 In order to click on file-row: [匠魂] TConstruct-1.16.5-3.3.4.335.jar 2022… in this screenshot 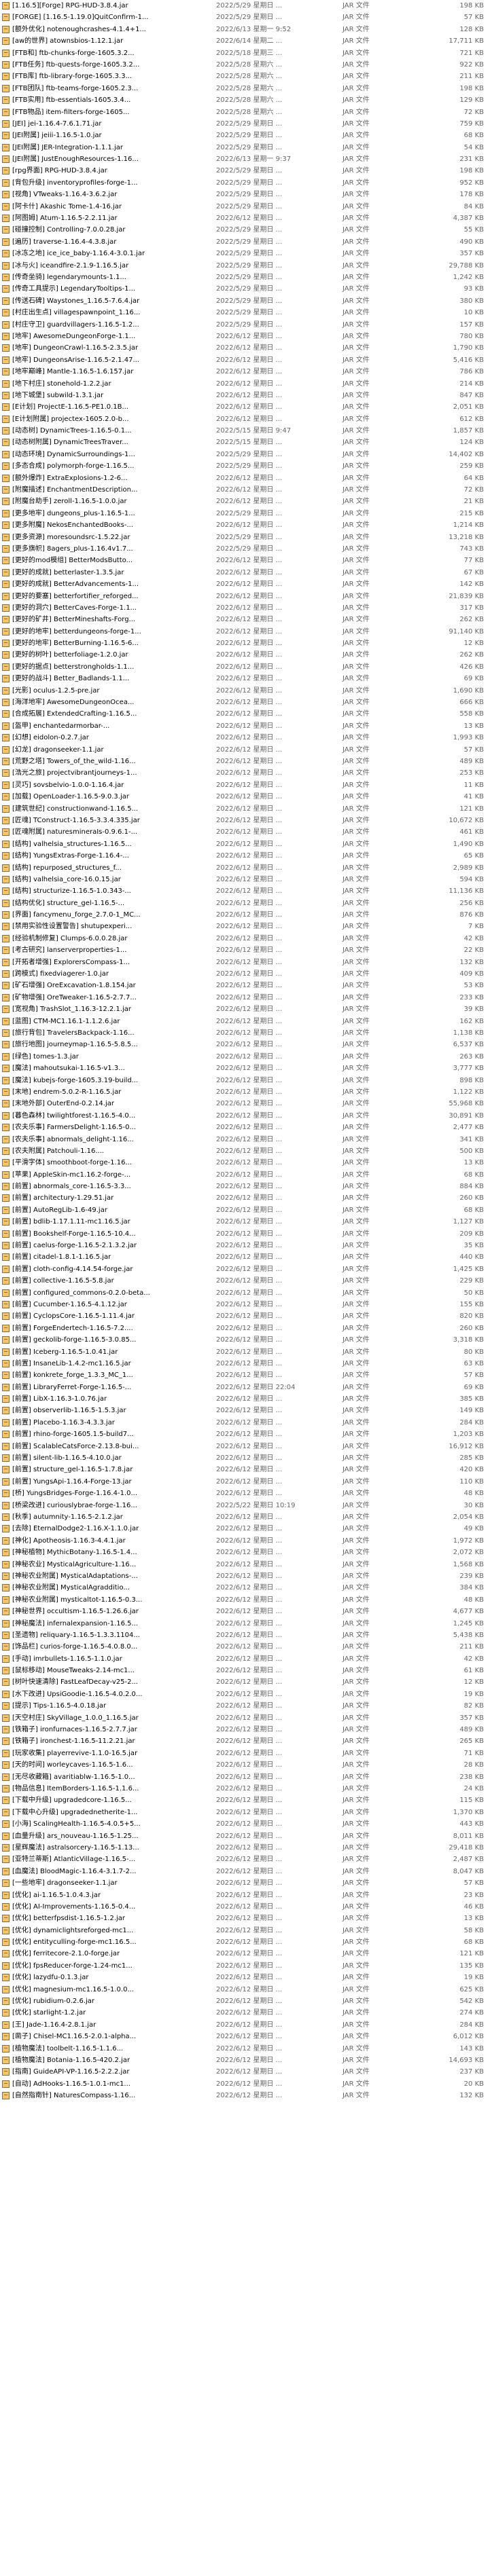, I will do `click(246, 820)`.